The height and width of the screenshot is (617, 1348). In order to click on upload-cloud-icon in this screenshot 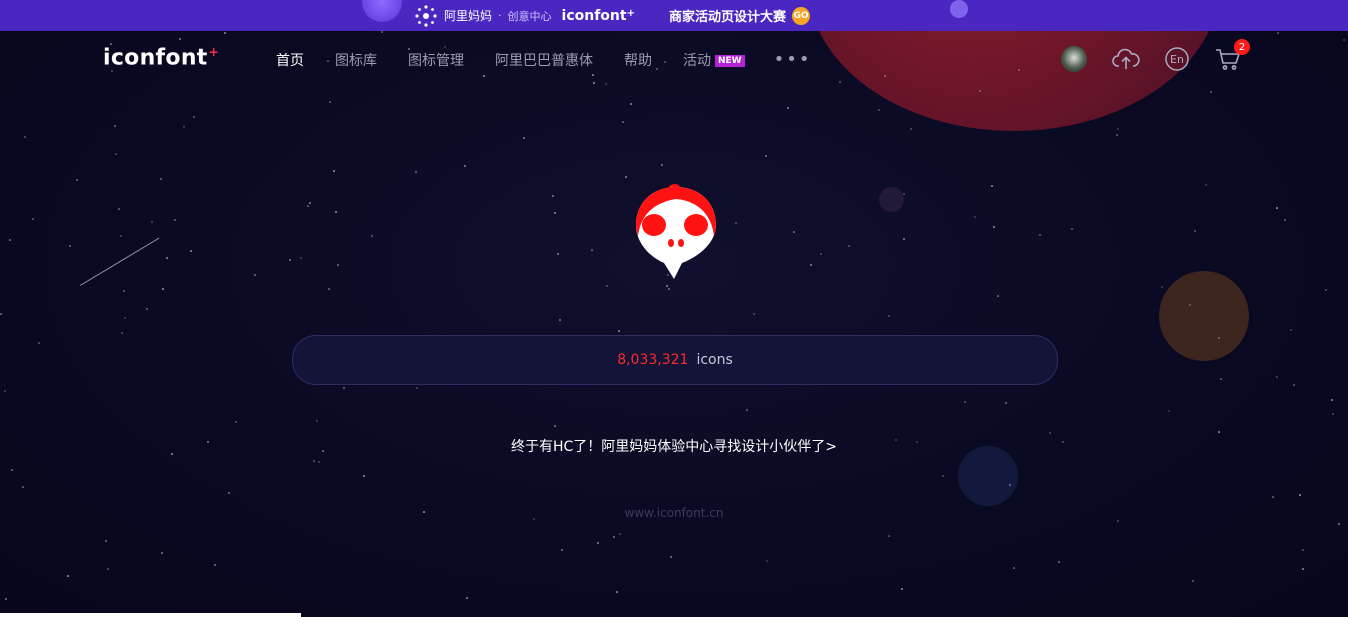, I will do `click(1126, 59)`.